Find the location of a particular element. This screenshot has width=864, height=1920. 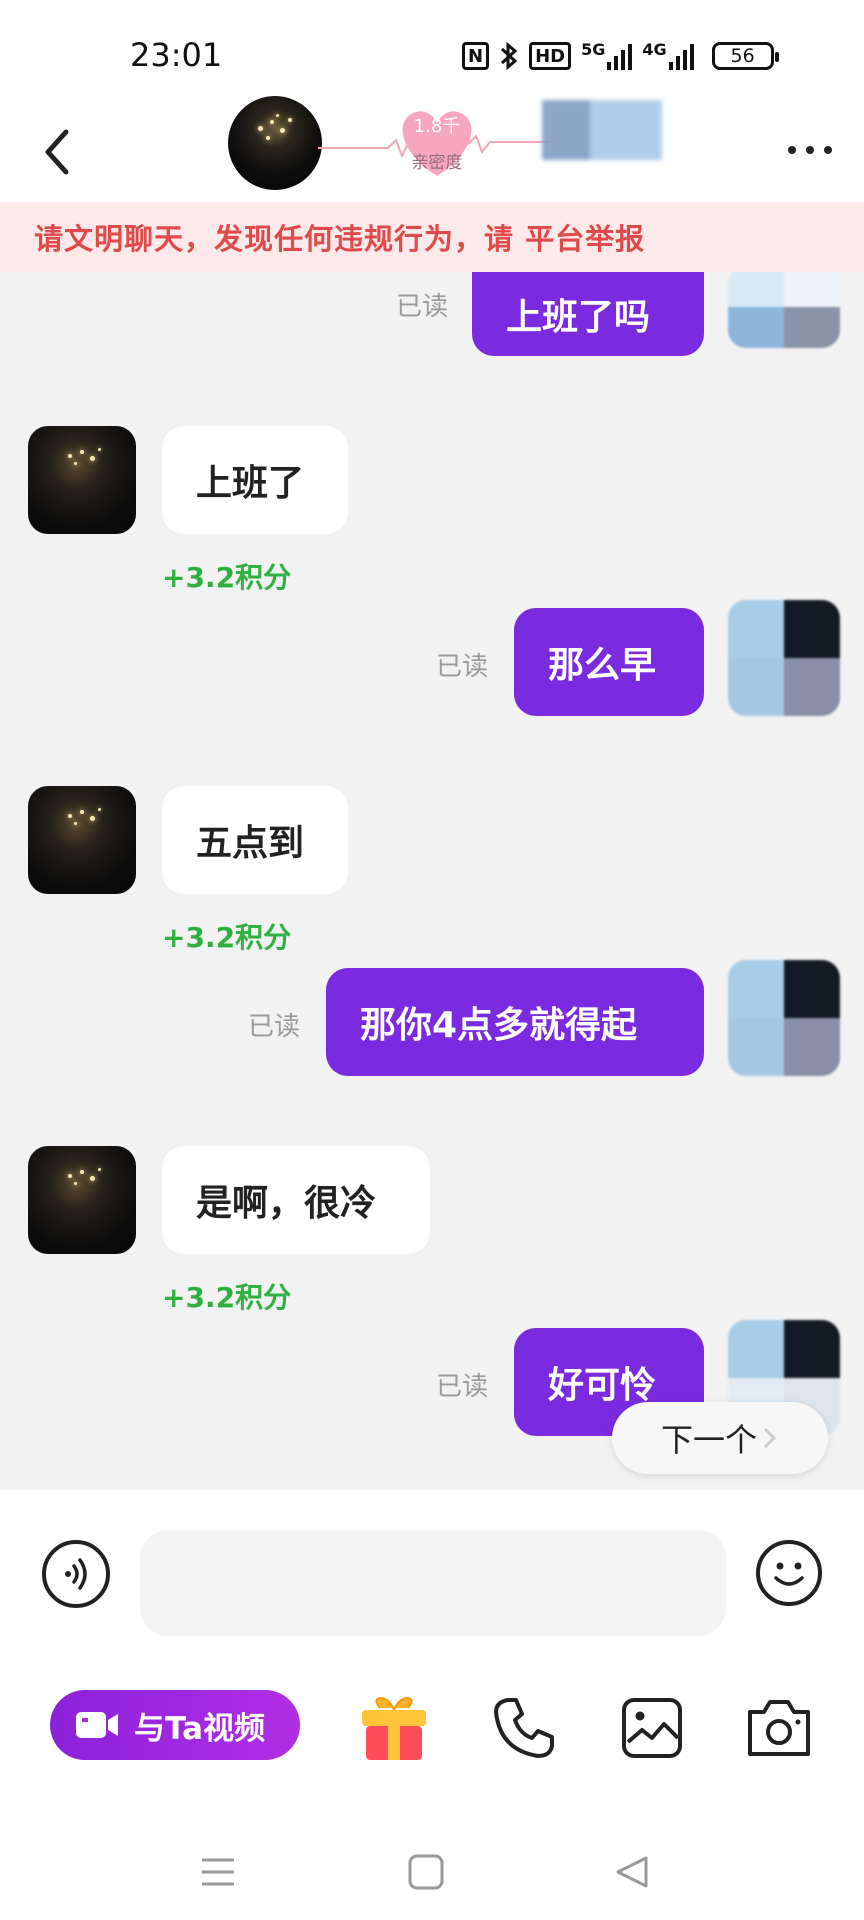

5g-signal-icon: 5G is located at coordinates (607, 56).